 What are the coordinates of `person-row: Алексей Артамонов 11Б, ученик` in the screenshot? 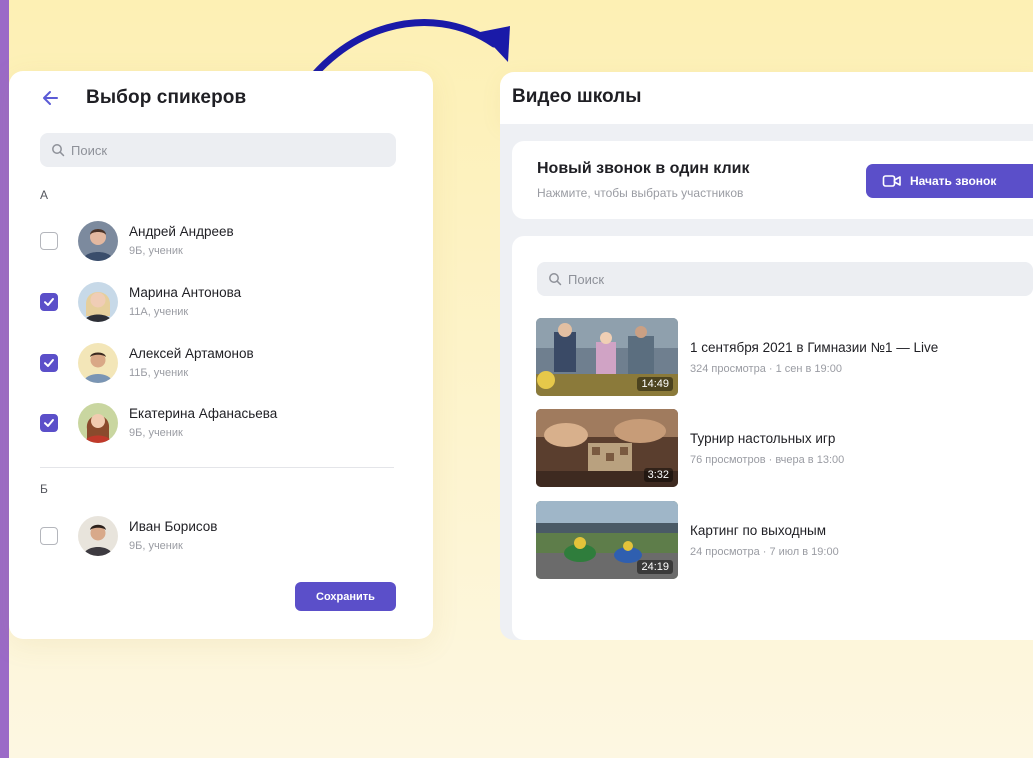 It's located at (220, 363).